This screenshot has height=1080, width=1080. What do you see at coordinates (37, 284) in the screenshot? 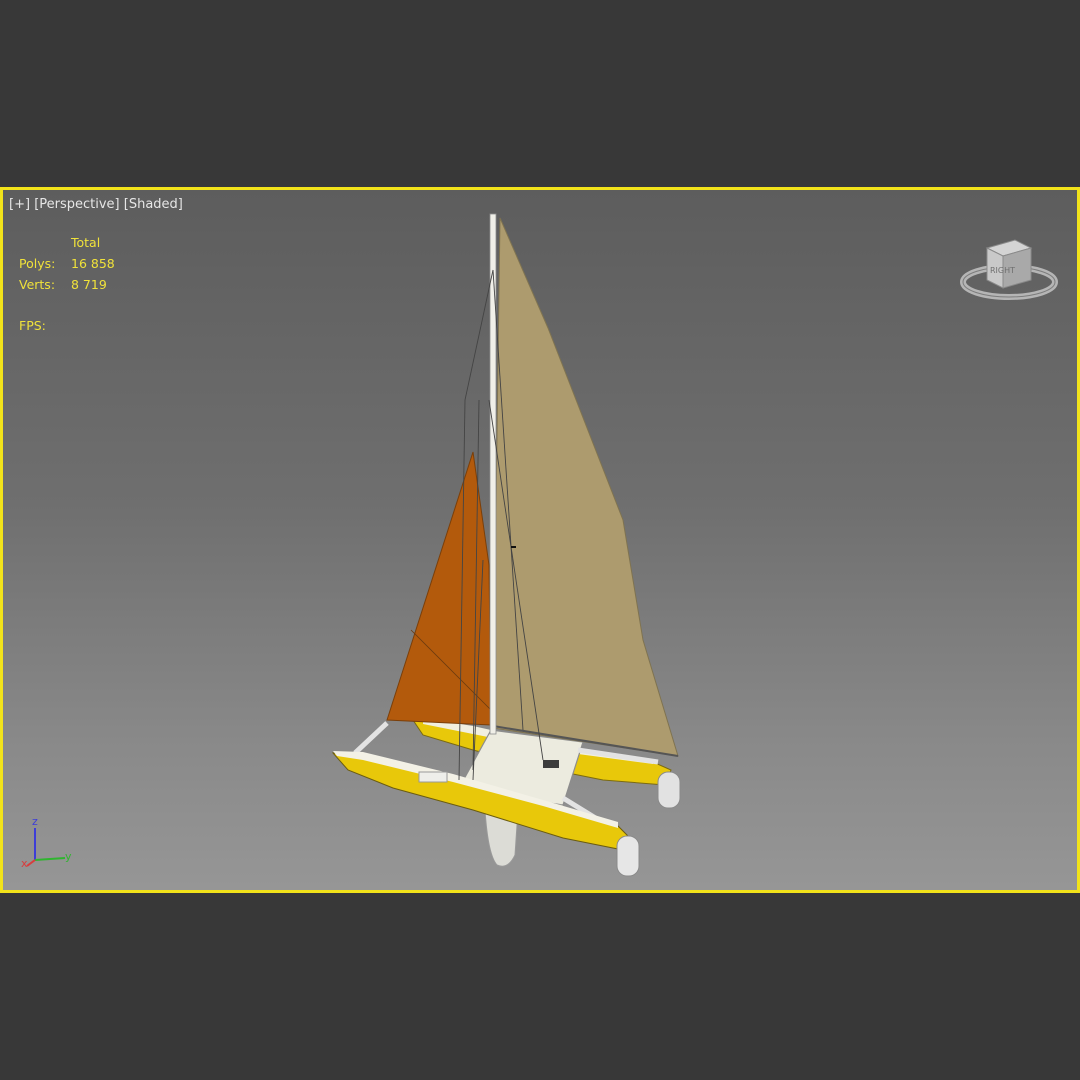
I see `verts-label: Verts:` at bounding box center [37, 284].